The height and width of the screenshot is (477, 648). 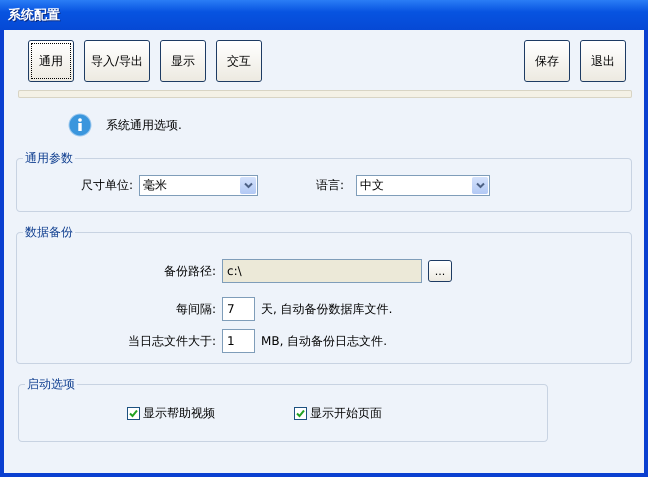 What do you see at coordinates (117, 61) in the screenshot?
I see `tab-button: 导入/导出` at bounding box center [117, 61].